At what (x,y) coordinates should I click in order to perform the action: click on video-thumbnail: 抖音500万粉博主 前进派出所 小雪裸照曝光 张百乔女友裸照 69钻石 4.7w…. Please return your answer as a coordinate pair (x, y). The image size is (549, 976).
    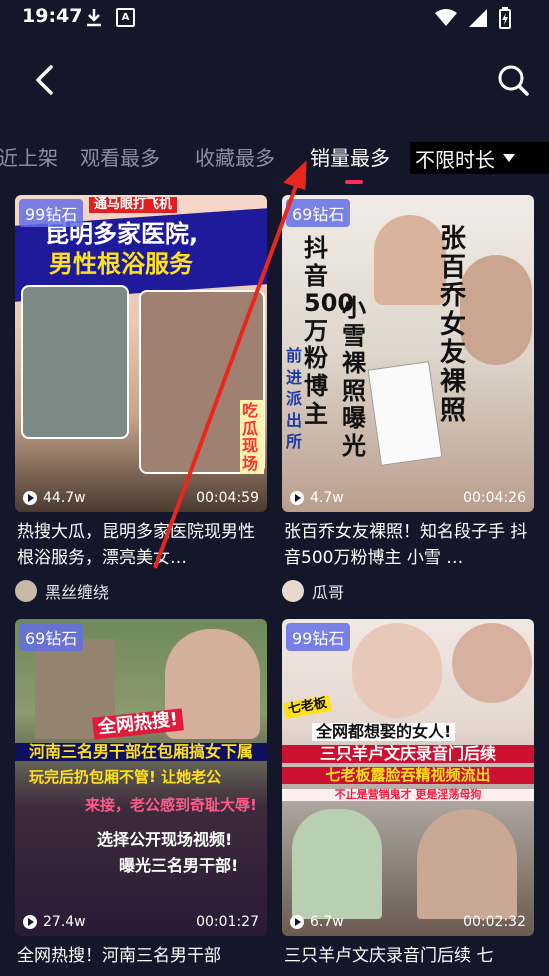
    Looking at the image, I should click on (408, 353).